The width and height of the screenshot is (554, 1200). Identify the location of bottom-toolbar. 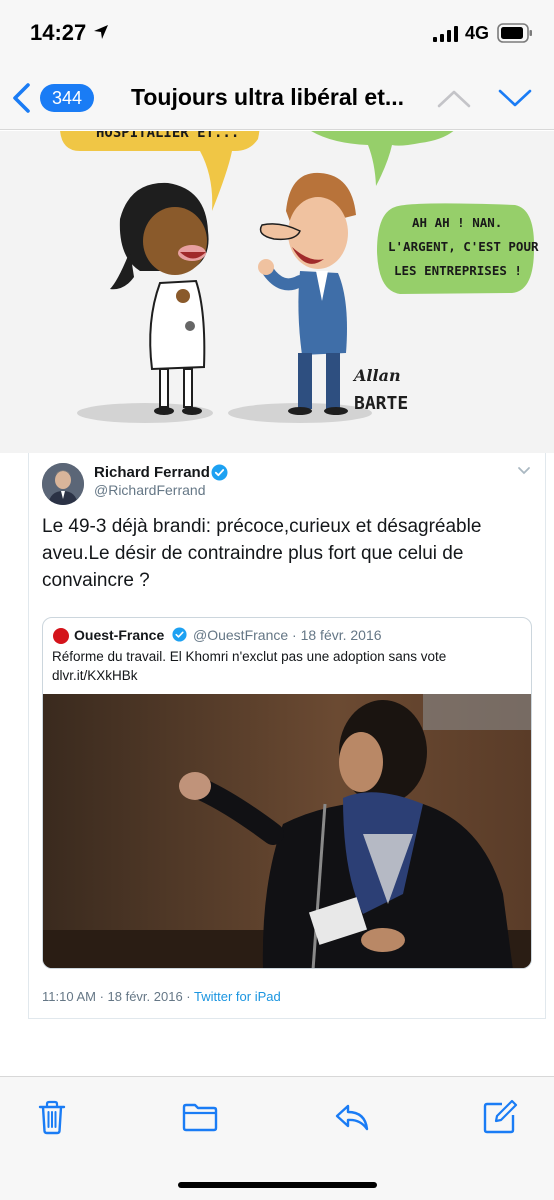
(277, 1138).